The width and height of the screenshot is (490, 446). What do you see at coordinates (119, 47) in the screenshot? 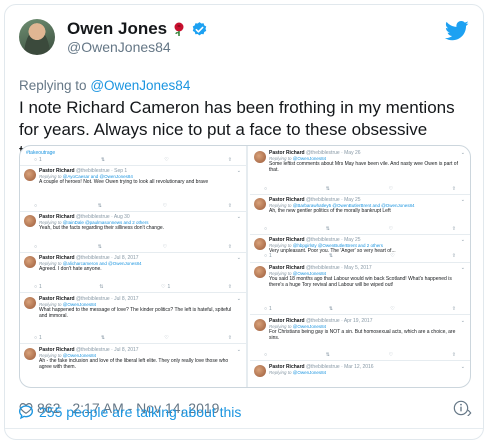
I see `handle: @OwenJones84` at bounding box center [119, 47].